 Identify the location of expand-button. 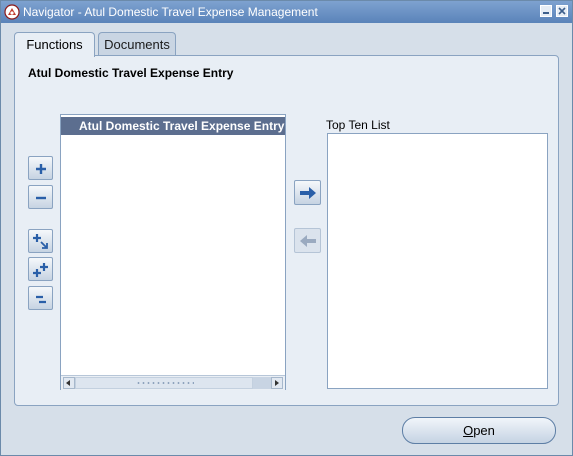
(40, 168).